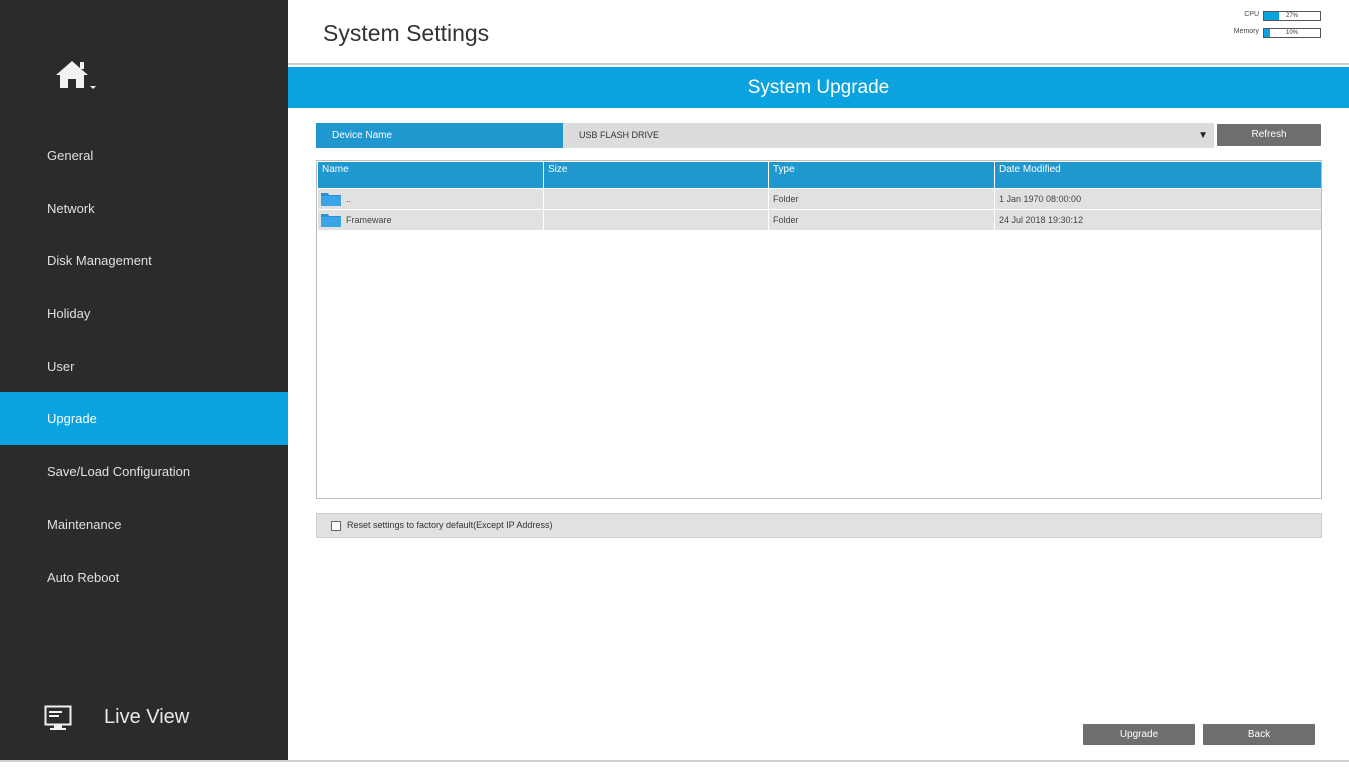  I want to click on table-header: Name Size Type Date Modified, so click(819, 175).